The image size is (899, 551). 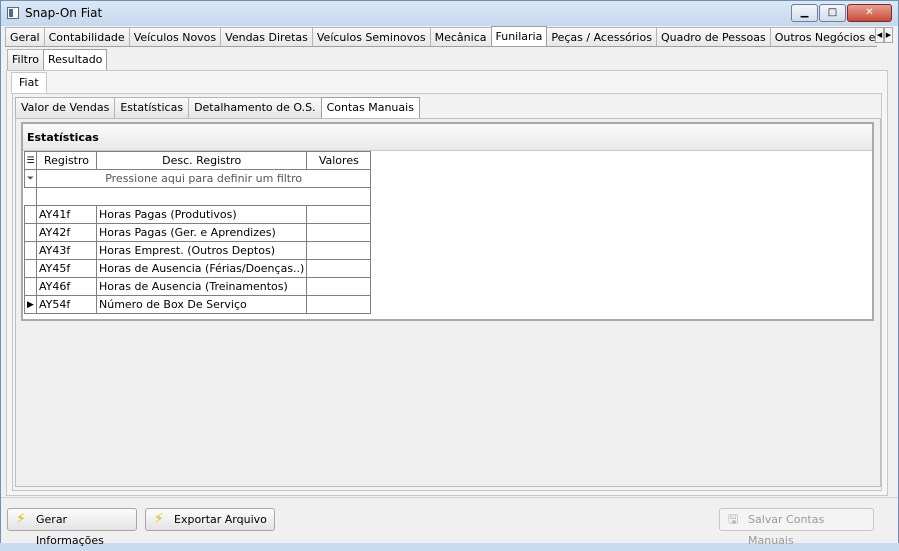 I want to click on tab-veiculos-novos: Veículos Novos, so click(x=175, y=36).